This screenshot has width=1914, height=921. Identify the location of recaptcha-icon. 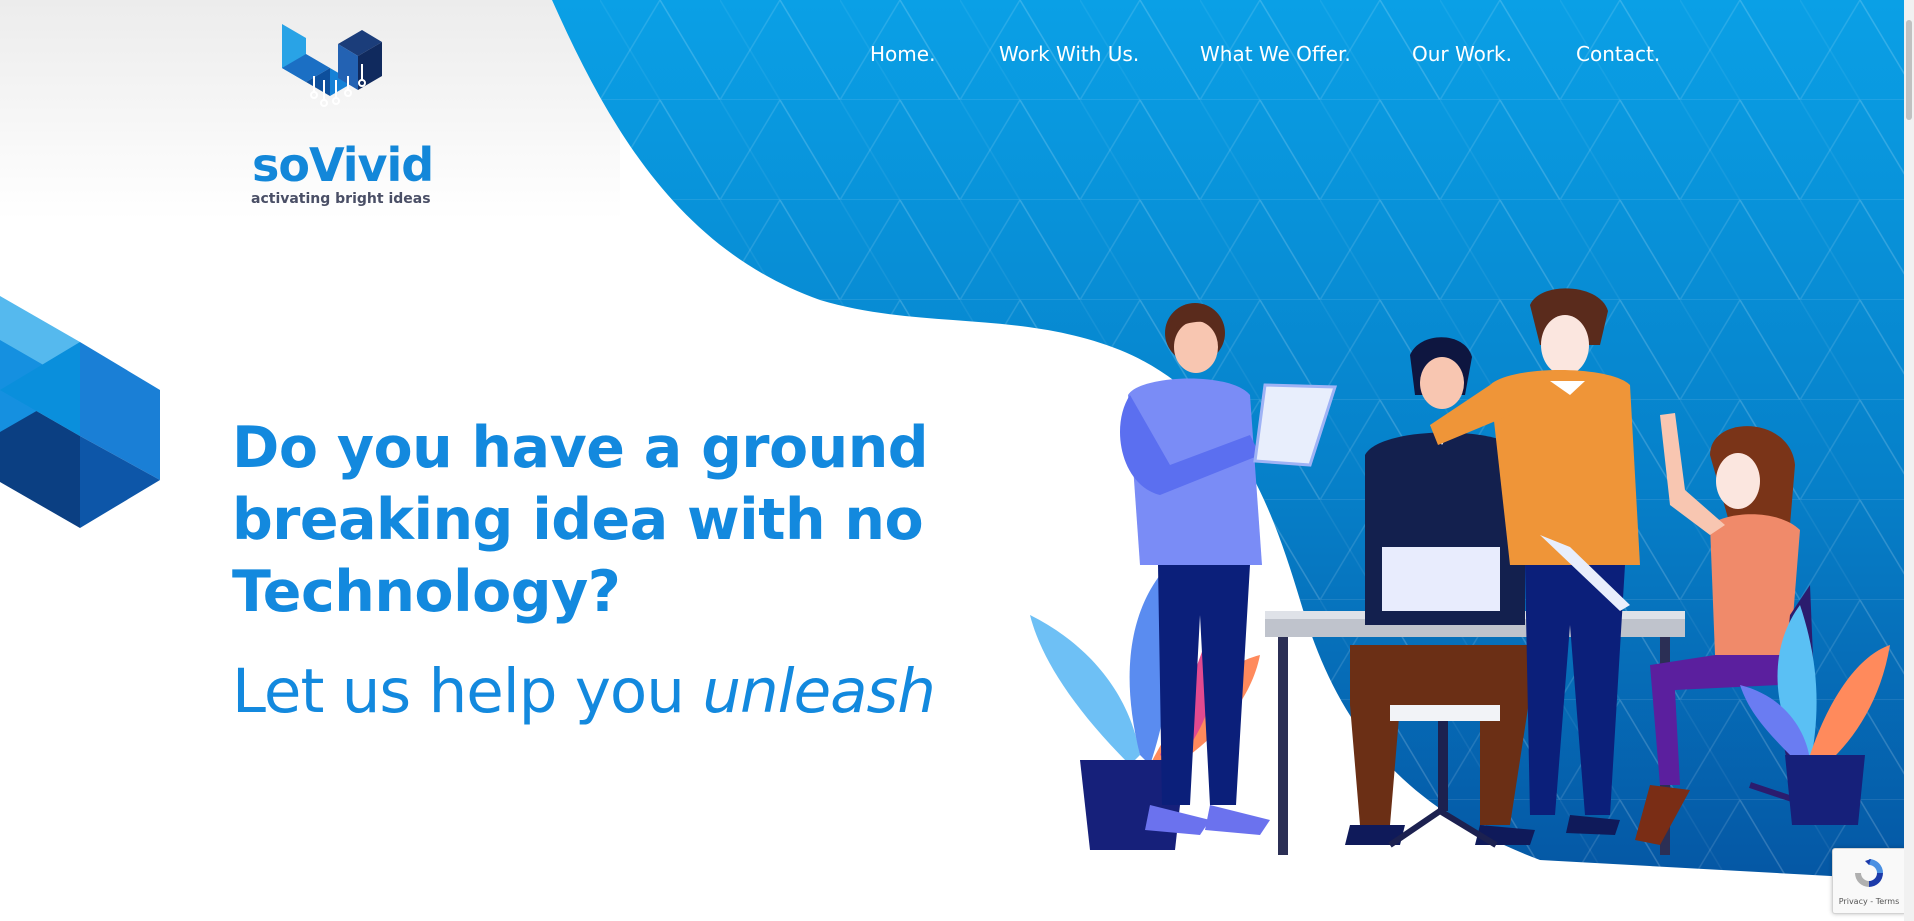
(1869, 873).